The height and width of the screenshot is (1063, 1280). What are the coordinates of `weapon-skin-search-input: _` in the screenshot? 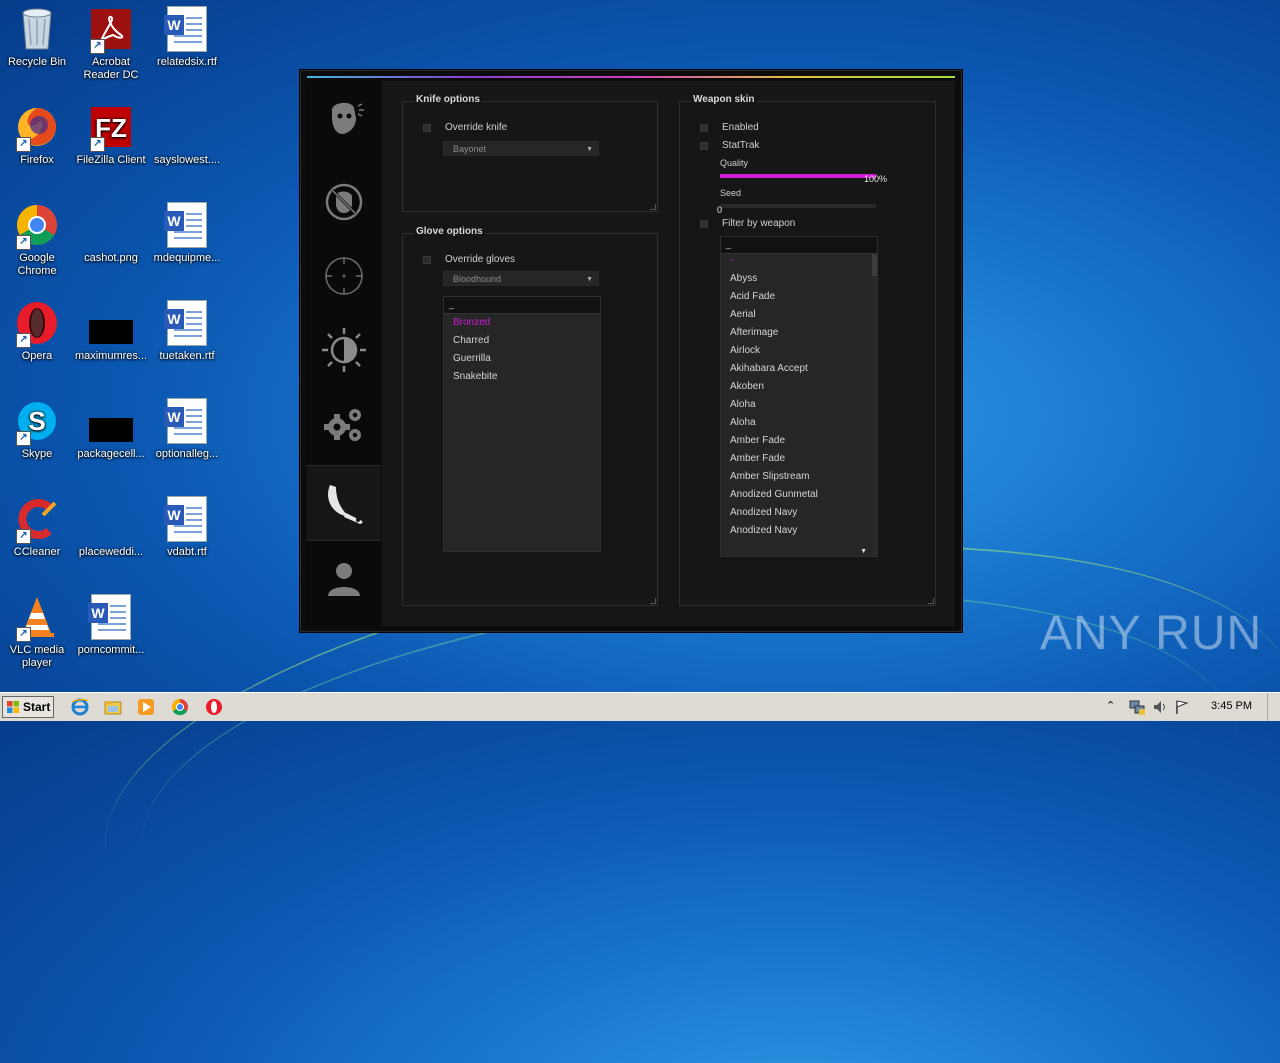 It's located at (799, 245).